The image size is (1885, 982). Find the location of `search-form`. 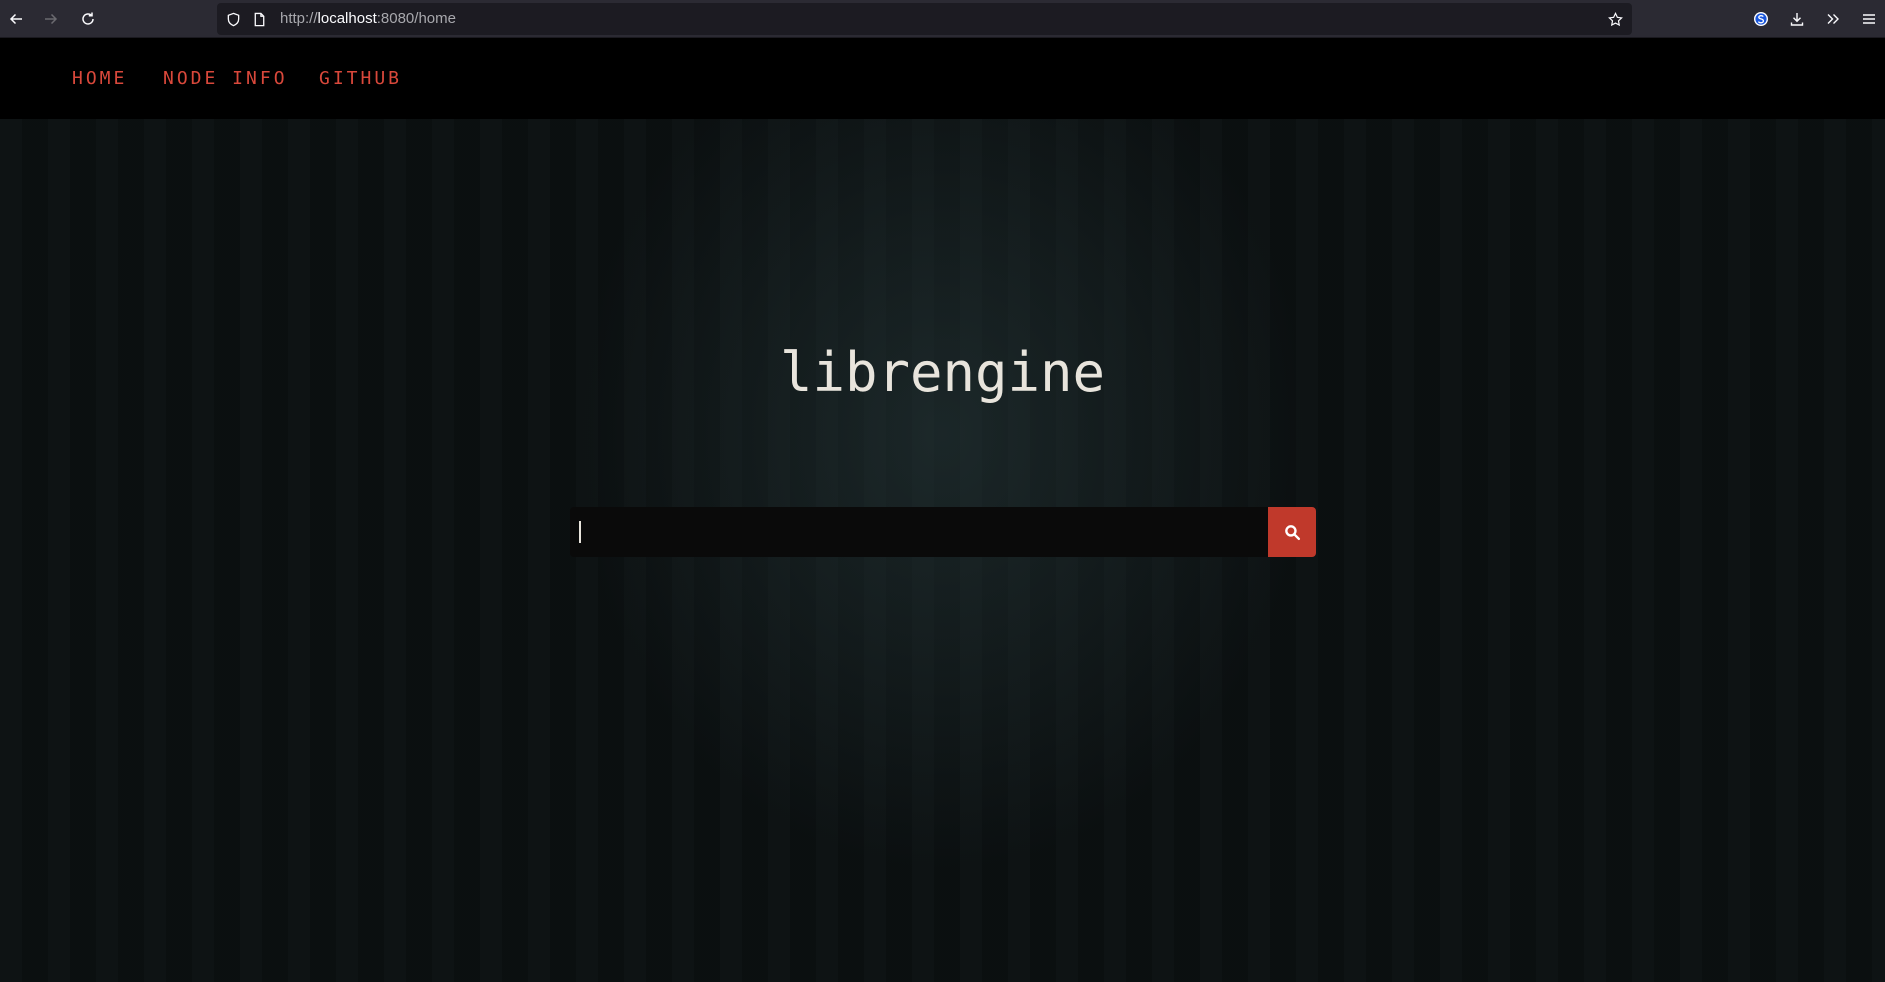

search-form is located at coordinates (943, 532).